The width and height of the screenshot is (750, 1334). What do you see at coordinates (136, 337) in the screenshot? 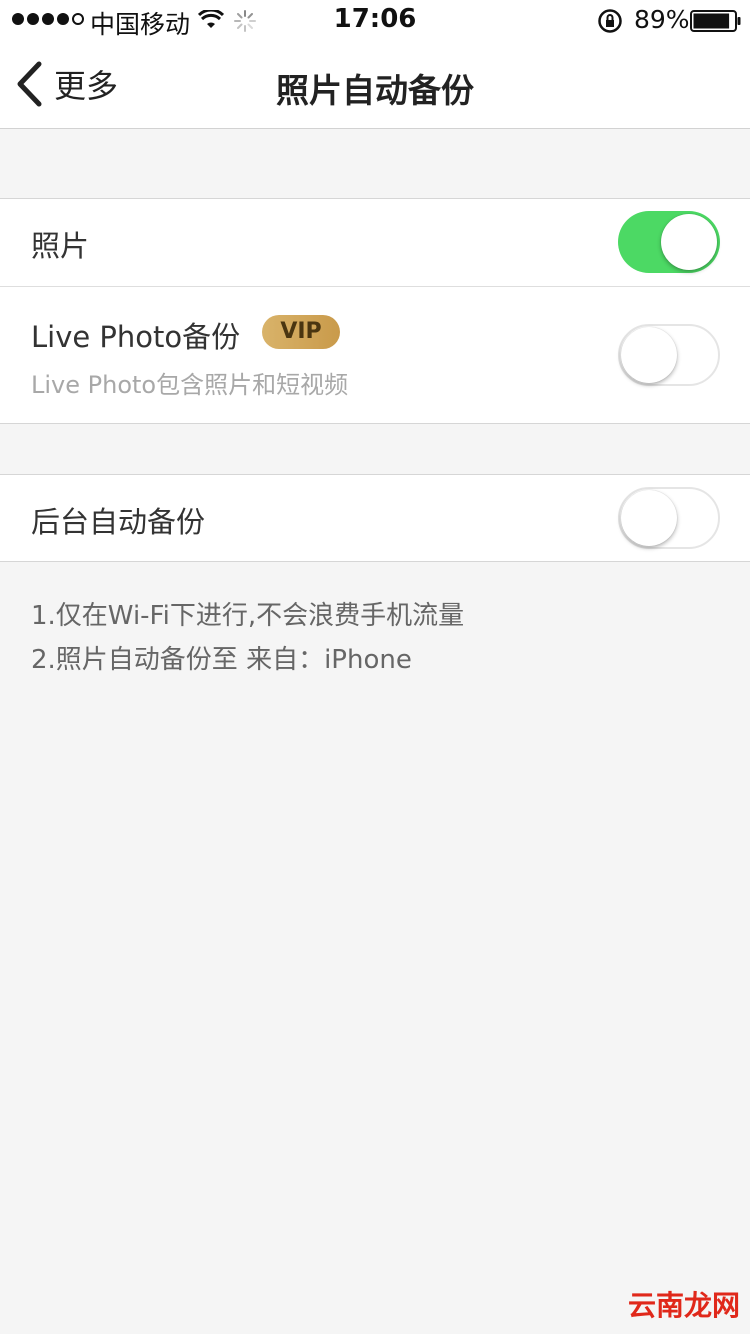
I see `live-photo-label: Live Photo备份` at bounding box center [136, 337].